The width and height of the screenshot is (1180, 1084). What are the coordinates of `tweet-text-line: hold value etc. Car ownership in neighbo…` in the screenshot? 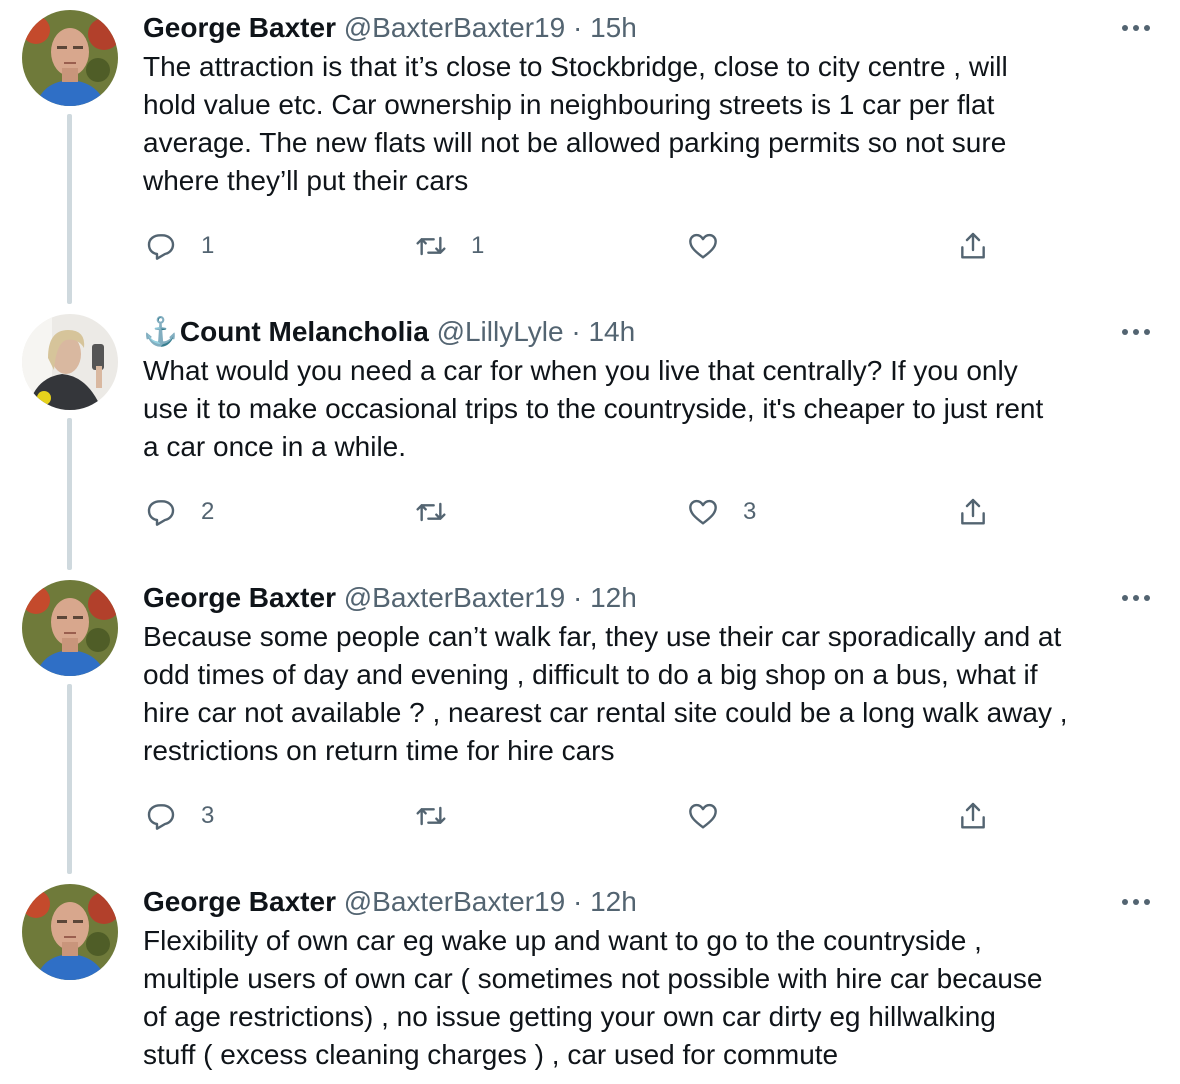 It's located at (569, 104).